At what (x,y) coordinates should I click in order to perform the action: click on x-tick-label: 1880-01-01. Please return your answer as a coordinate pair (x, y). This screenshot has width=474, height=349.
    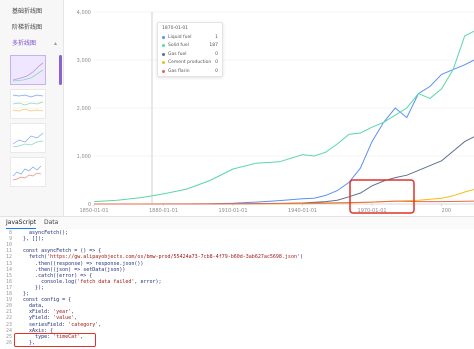
    Looking at the image, I should click on (163, 211).